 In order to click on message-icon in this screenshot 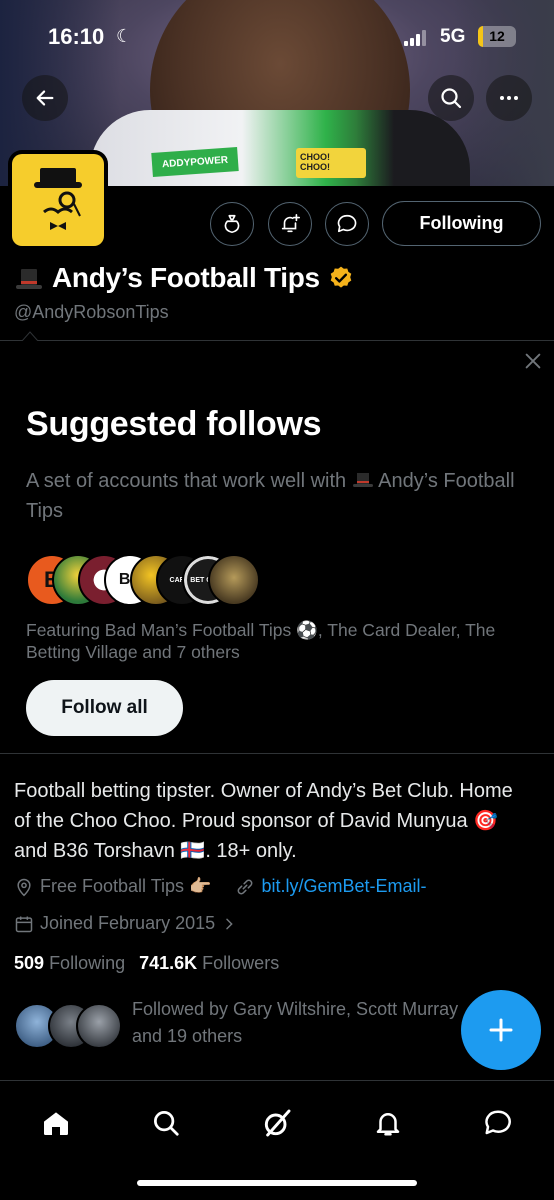, I will do `click(347, 223)`.